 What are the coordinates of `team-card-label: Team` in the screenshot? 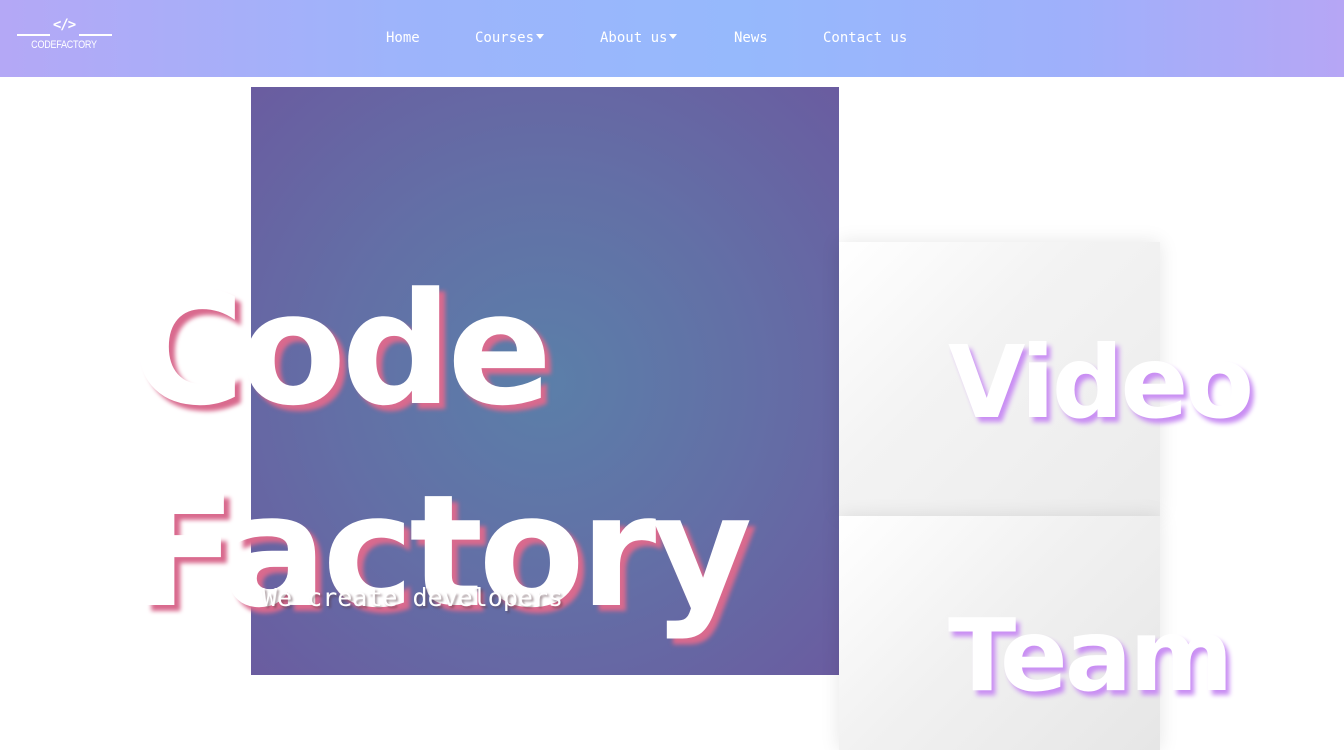 It's located at (1090, 656).